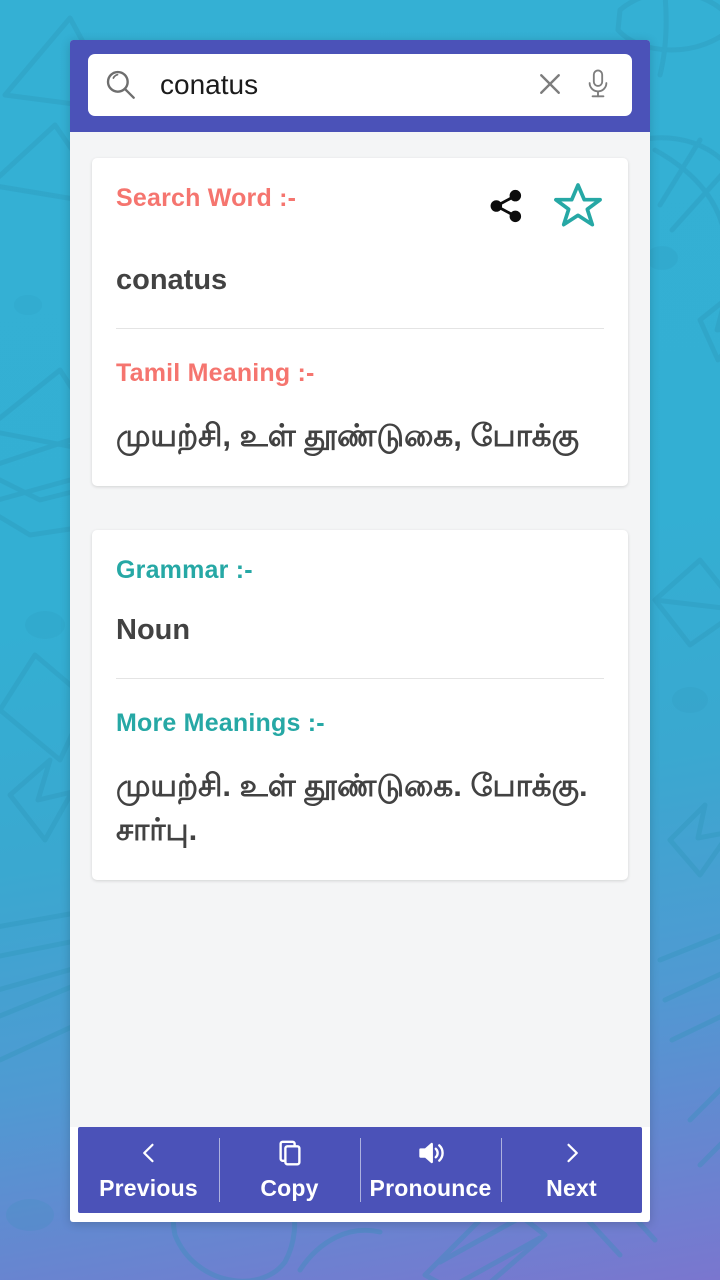 The width and height of the screenshot is (720, 1280). What do you see at coordinates (571, 1170) in the screenshot?
I see `next-button: Next` at bounding box center [571, 1170].